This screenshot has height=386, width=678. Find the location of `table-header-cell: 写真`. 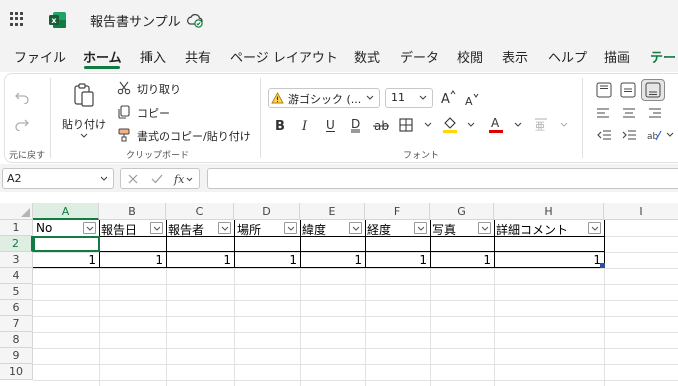

table-header-cell: 写真 is located at coordinates (444, 229).